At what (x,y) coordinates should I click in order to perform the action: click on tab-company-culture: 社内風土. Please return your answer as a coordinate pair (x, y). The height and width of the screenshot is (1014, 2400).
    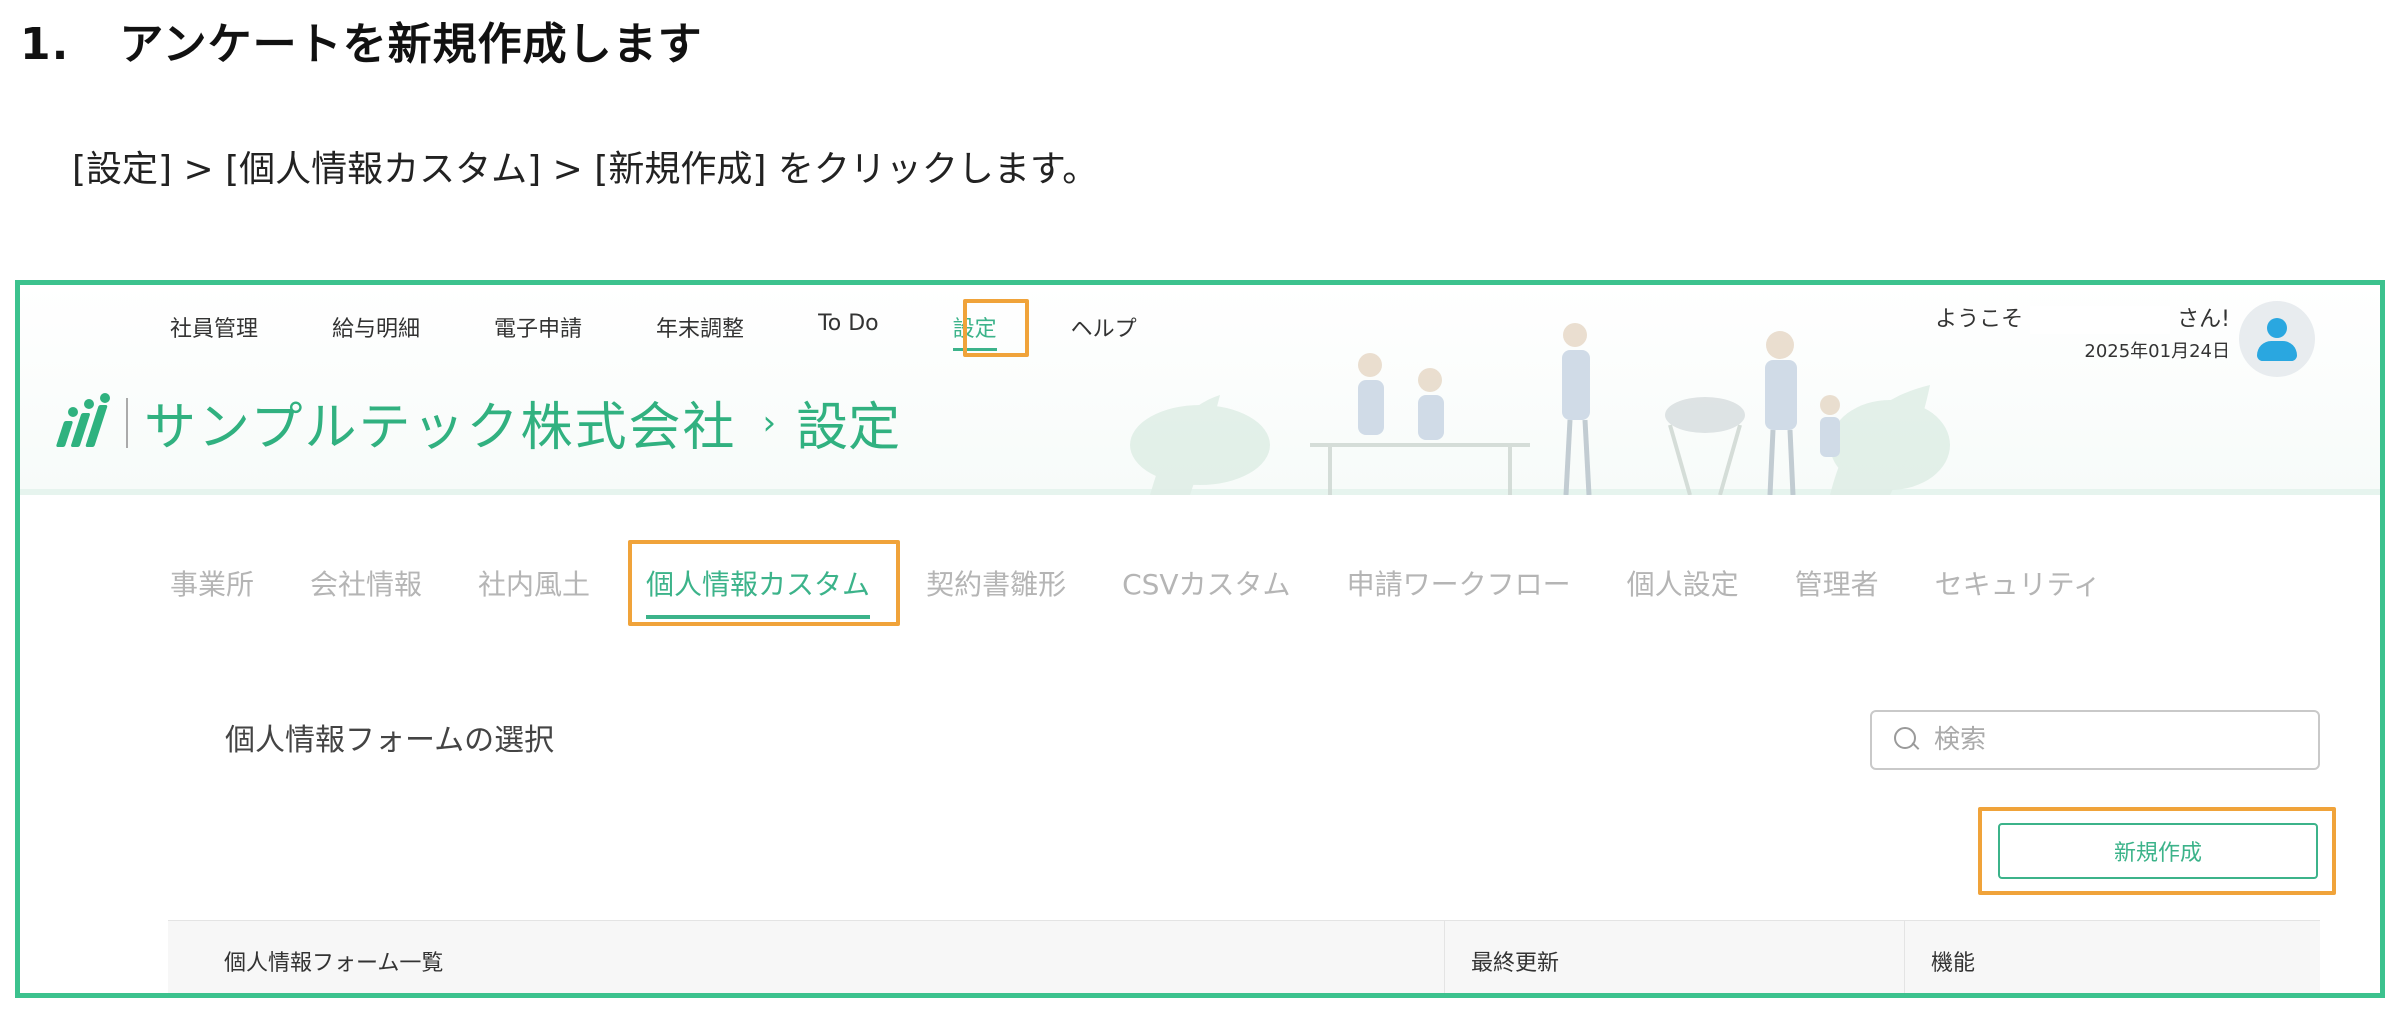
    Looking at the image, I should click on (534, 583).